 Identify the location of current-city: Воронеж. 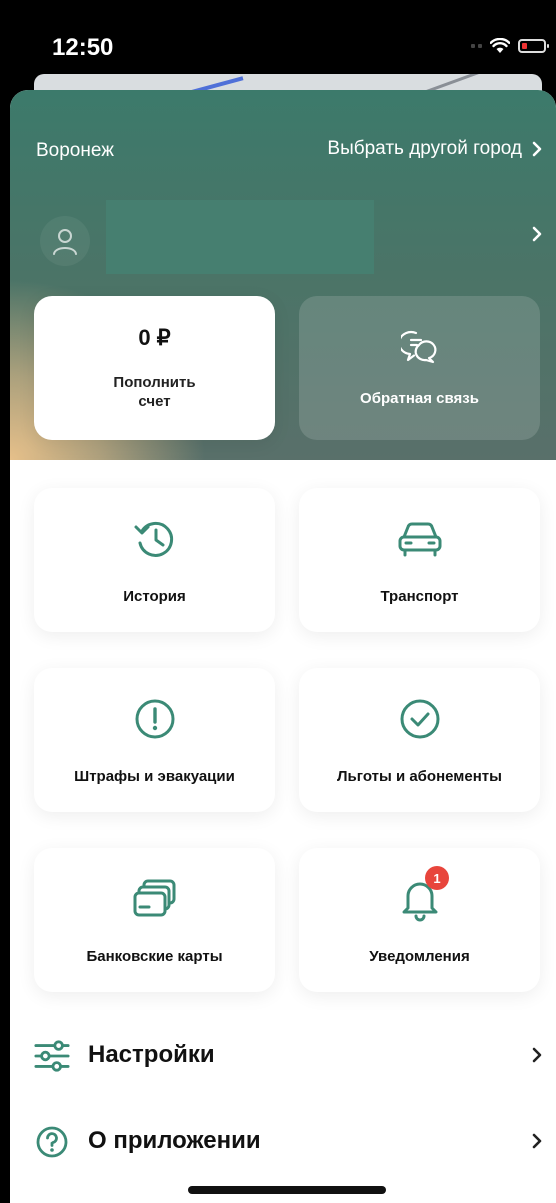
(75, 150).